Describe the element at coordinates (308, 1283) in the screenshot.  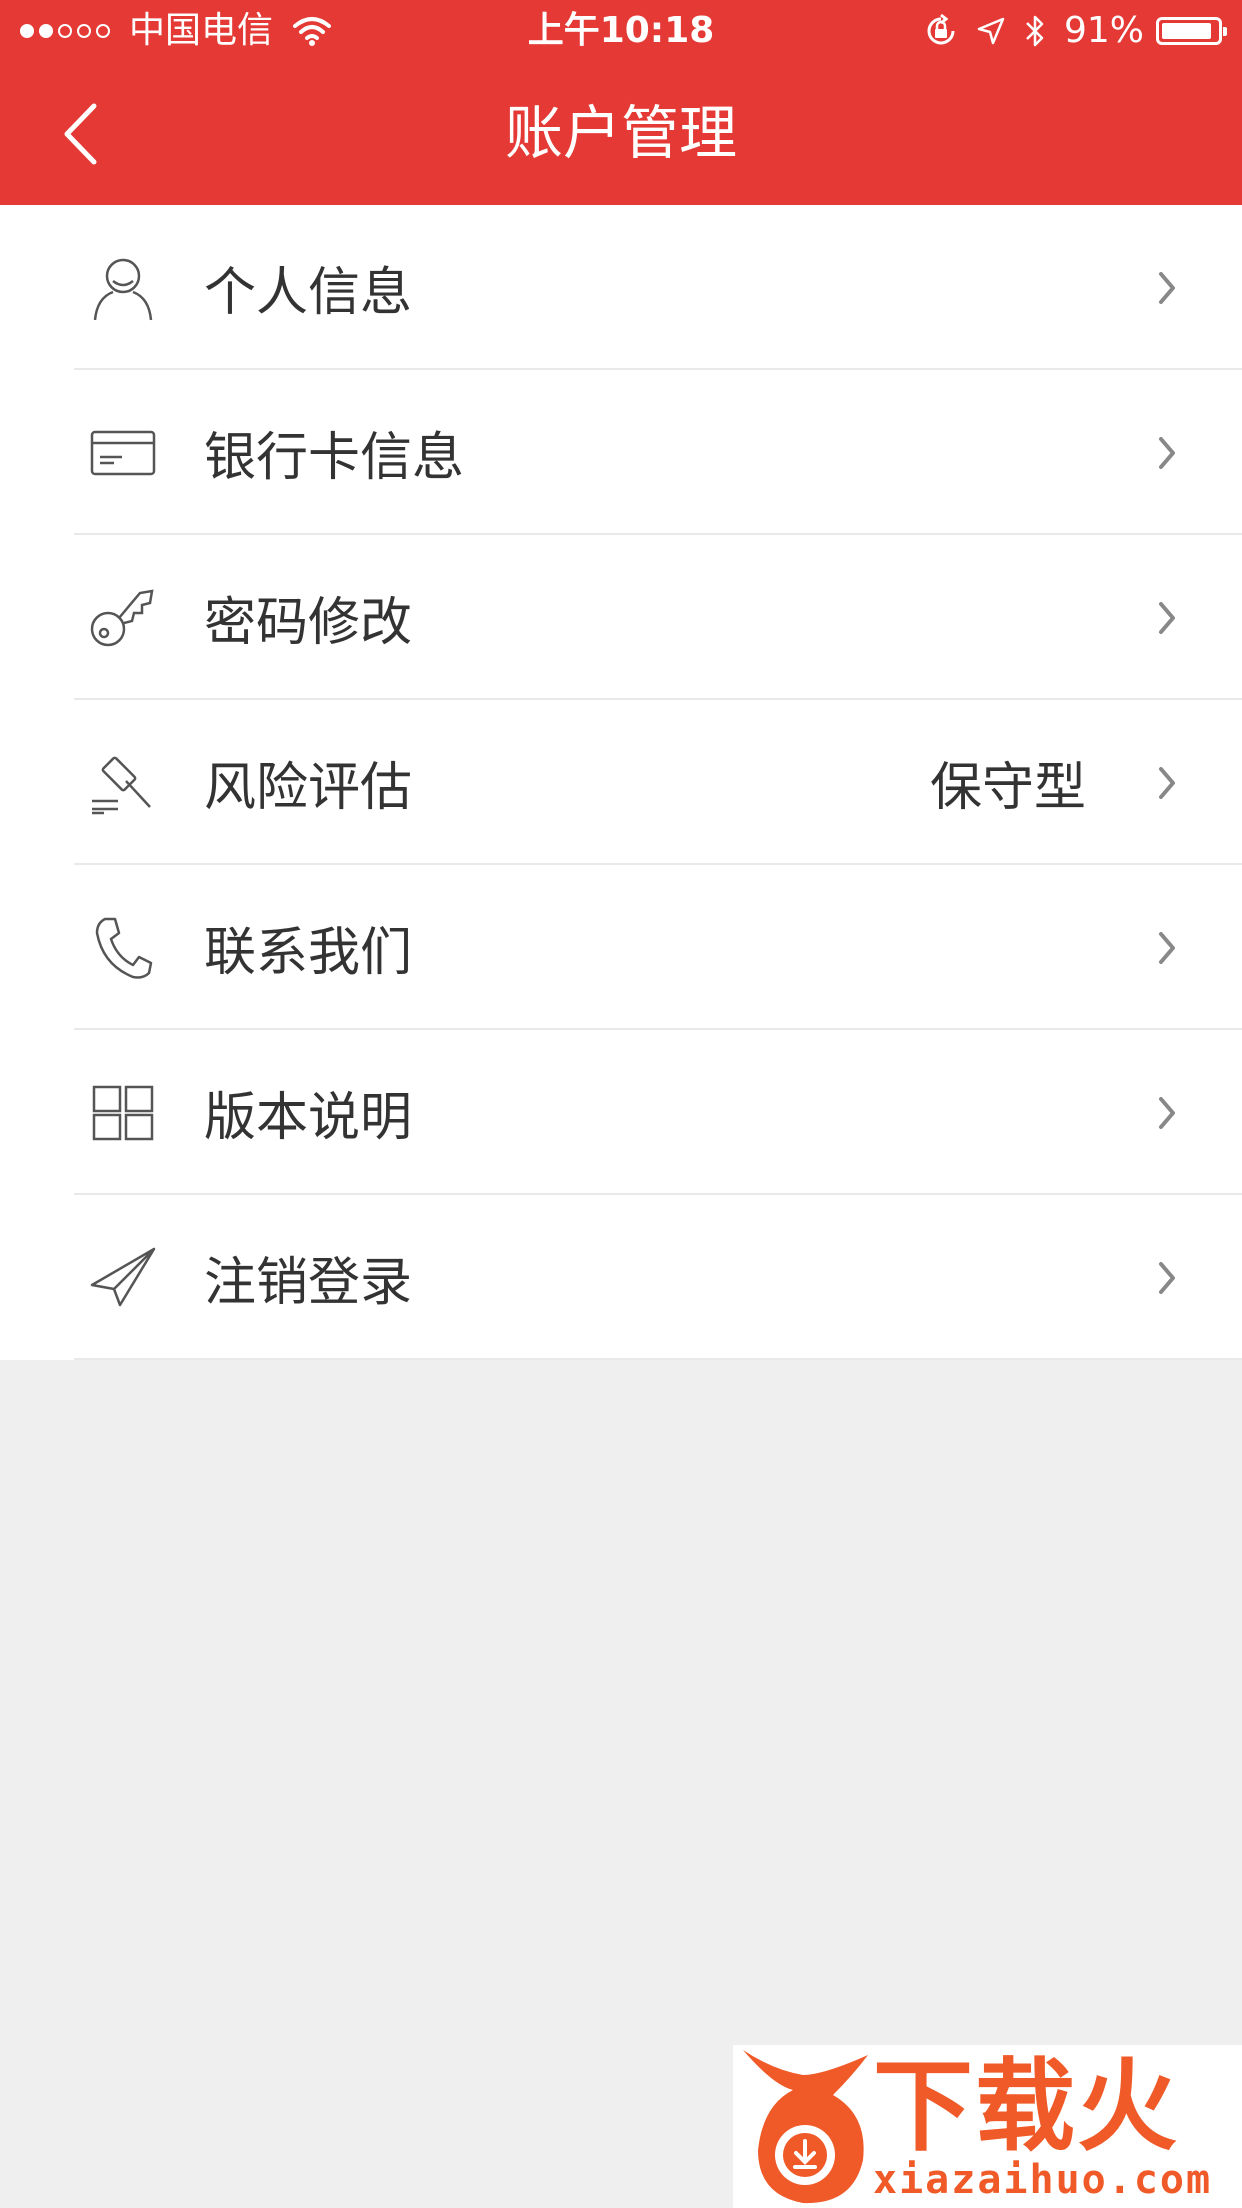
I see `menu-item-label: 注销登录` at that location.